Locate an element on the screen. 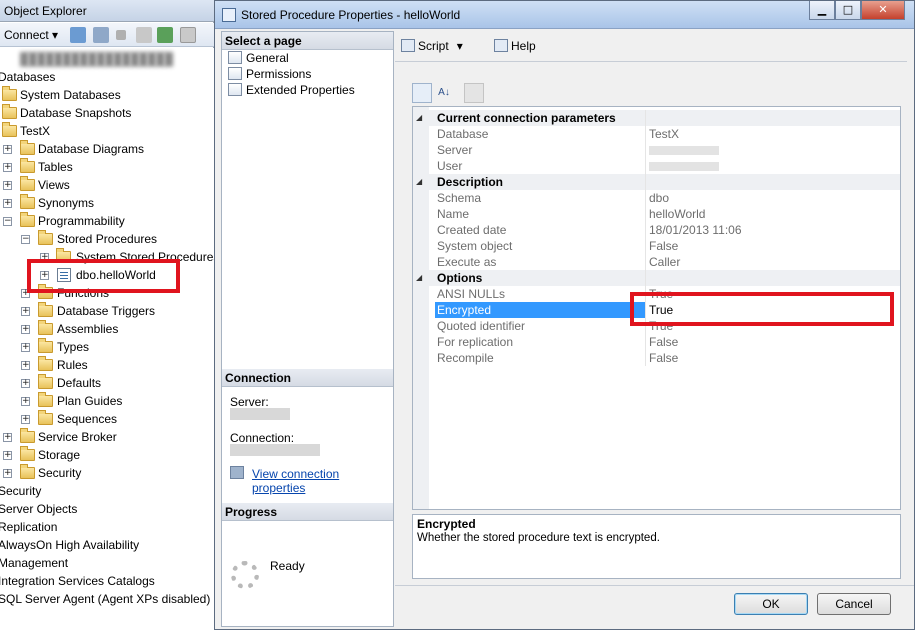  tree-node: + Defaults is located at coordinates (107, 383).